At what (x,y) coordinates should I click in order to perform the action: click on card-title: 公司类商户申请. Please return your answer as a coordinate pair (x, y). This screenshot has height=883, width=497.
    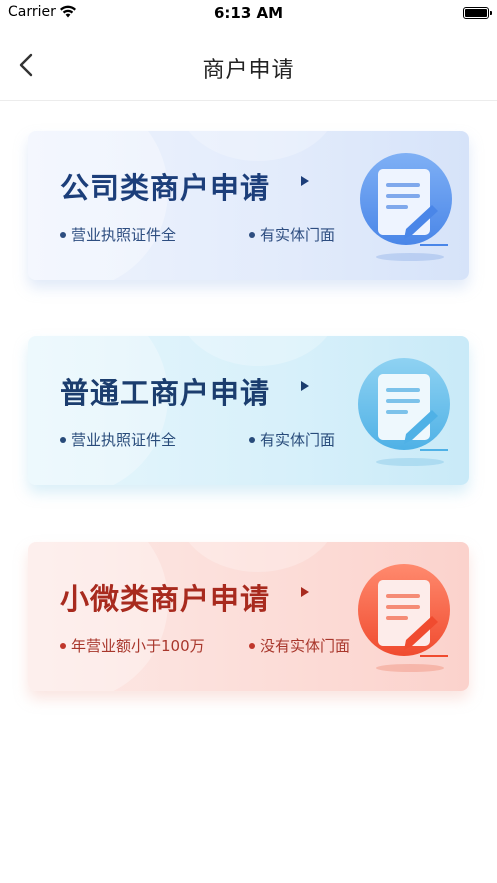
    Looking at the image, I should click on (165, 188).